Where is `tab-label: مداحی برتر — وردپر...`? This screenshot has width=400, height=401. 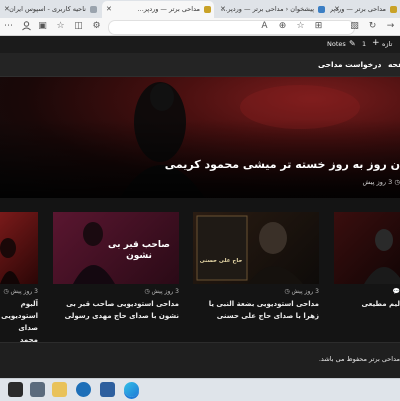
tab-label: مداحی برتر — وردپر... is located at coordinates (169, 9).